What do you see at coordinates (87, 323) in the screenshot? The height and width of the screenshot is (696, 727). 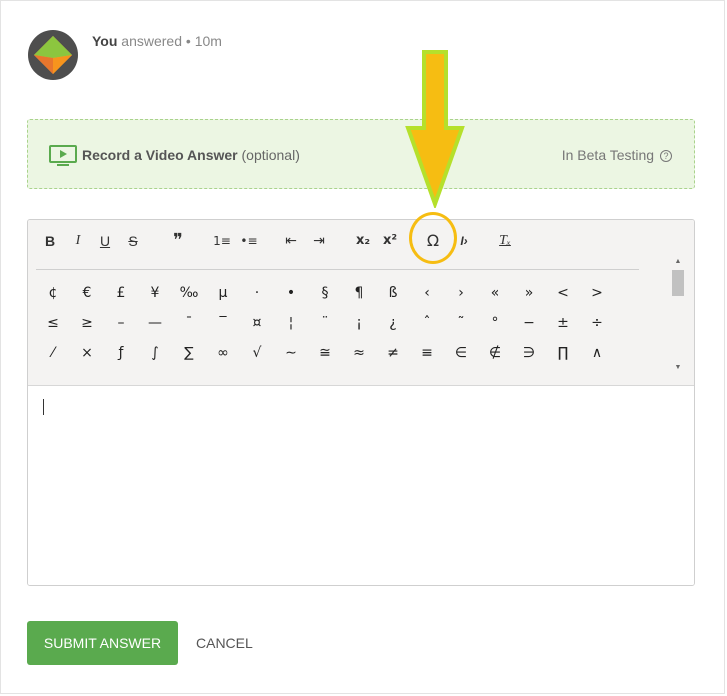 I see `special-char-1-1: ≥` at bounding box center [87, 323].